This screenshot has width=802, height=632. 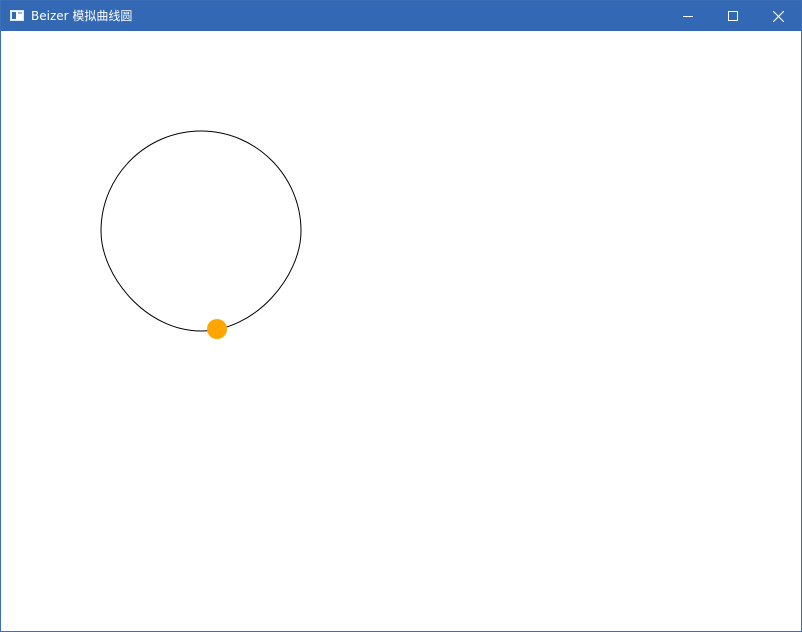 I want to click on maximize-icon, so click(x=733, y=16).